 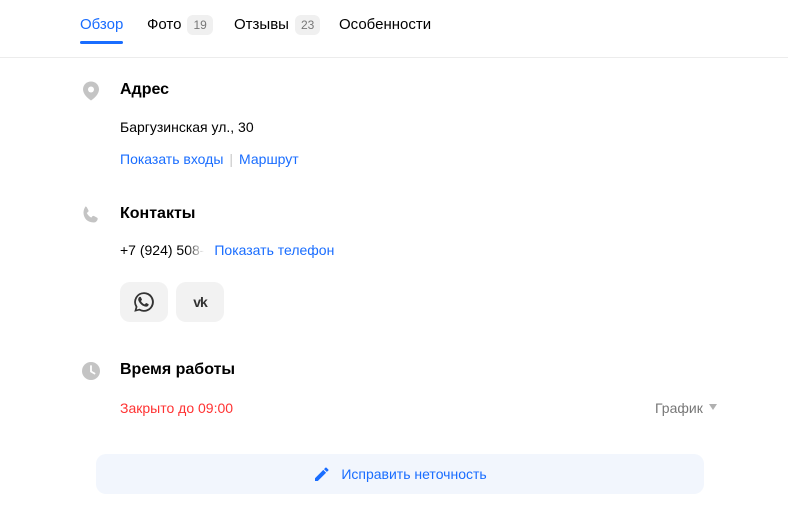 I want to click on schedule-label: График, so click(x=679, y=408).